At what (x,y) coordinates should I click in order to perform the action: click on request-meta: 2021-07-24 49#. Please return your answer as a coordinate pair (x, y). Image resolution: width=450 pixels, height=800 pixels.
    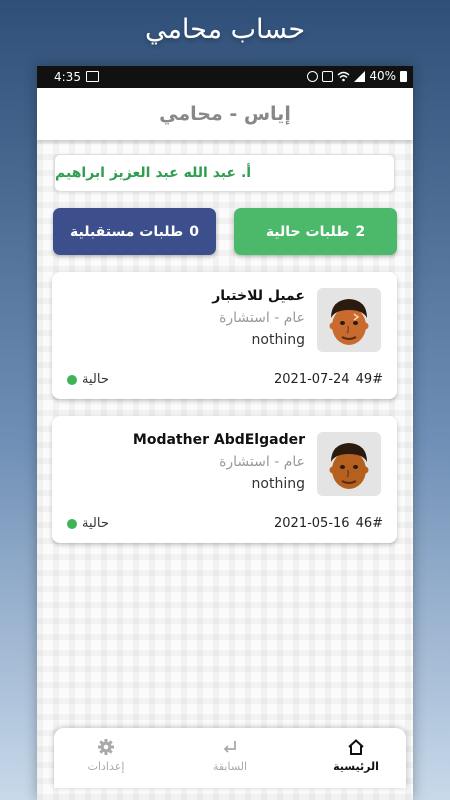
    Looking at the image, I should click on (328, 379).